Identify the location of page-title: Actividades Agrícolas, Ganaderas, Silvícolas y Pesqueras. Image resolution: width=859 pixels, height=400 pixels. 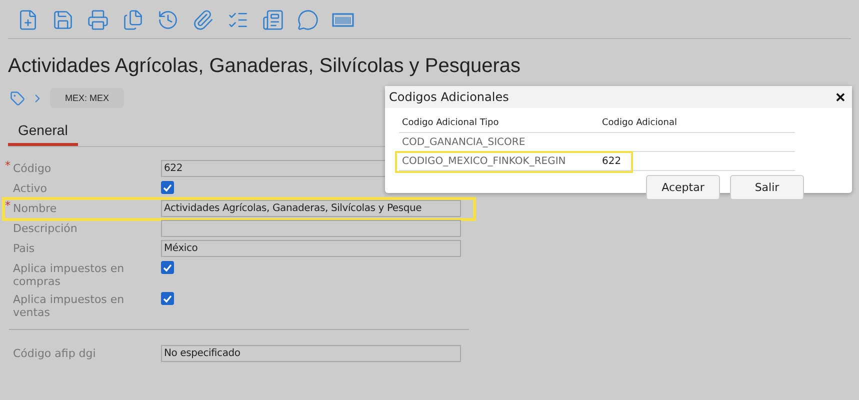
(265, 66).